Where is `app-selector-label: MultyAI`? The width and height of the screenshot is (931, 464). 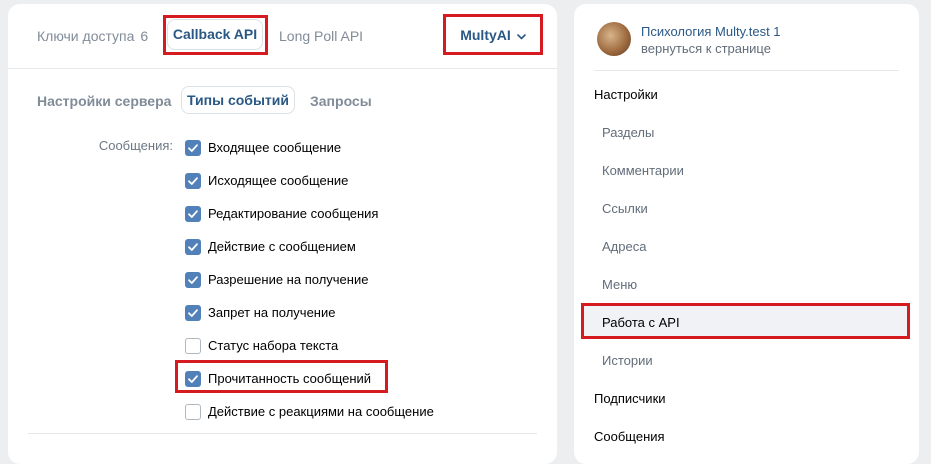
app-selector-label: MultyAI is located at coordinates (485, 35).